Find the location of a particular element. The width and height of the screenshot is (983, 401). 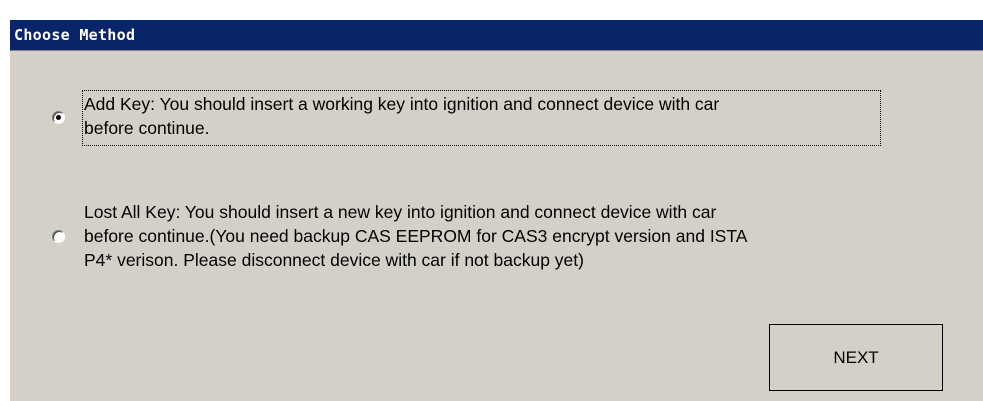

dialog-title: Choose Method is located at coordinates (496, 35).